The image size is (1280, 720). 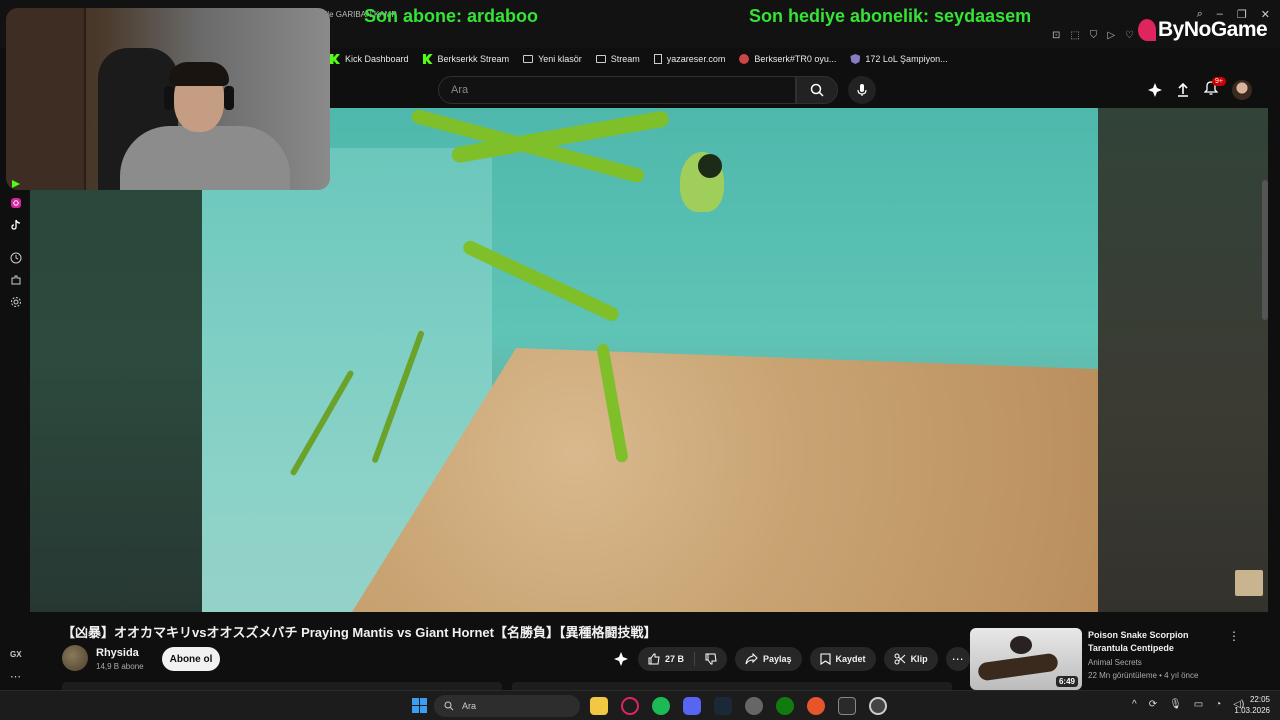 What do you see at coordinates (692, 706) in the screenshot?
I see `discord-icon` at bounding box center [692, 706].